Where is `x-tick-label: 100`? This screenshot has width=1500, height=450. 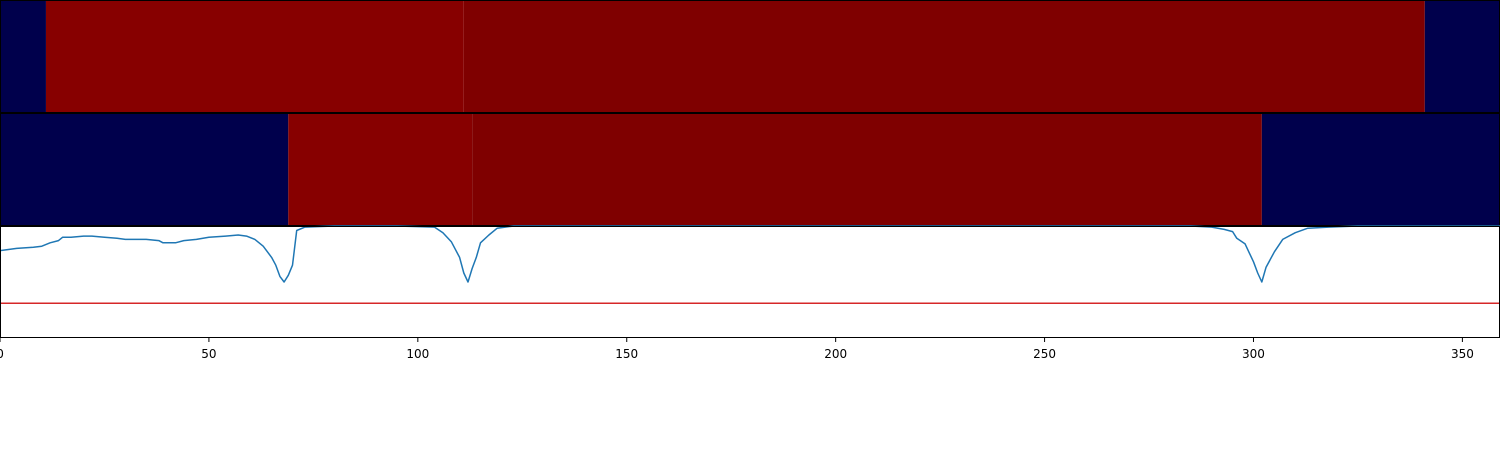
x-tick-label: 100 is located at coordinates (417, 354).